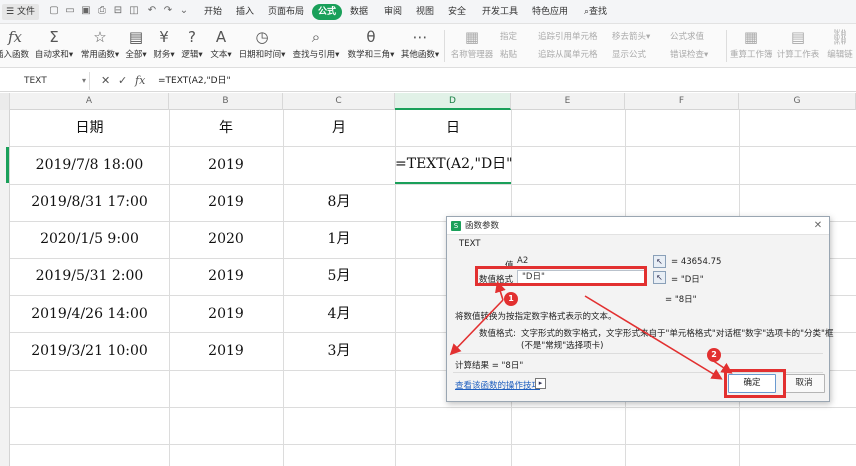 Image resolution: width=856 pixels, height=466 pixels. What do you see at coordinates (500, 290) in the screenshot?
I see `arrow-1b` at bounding box center [500, 290].